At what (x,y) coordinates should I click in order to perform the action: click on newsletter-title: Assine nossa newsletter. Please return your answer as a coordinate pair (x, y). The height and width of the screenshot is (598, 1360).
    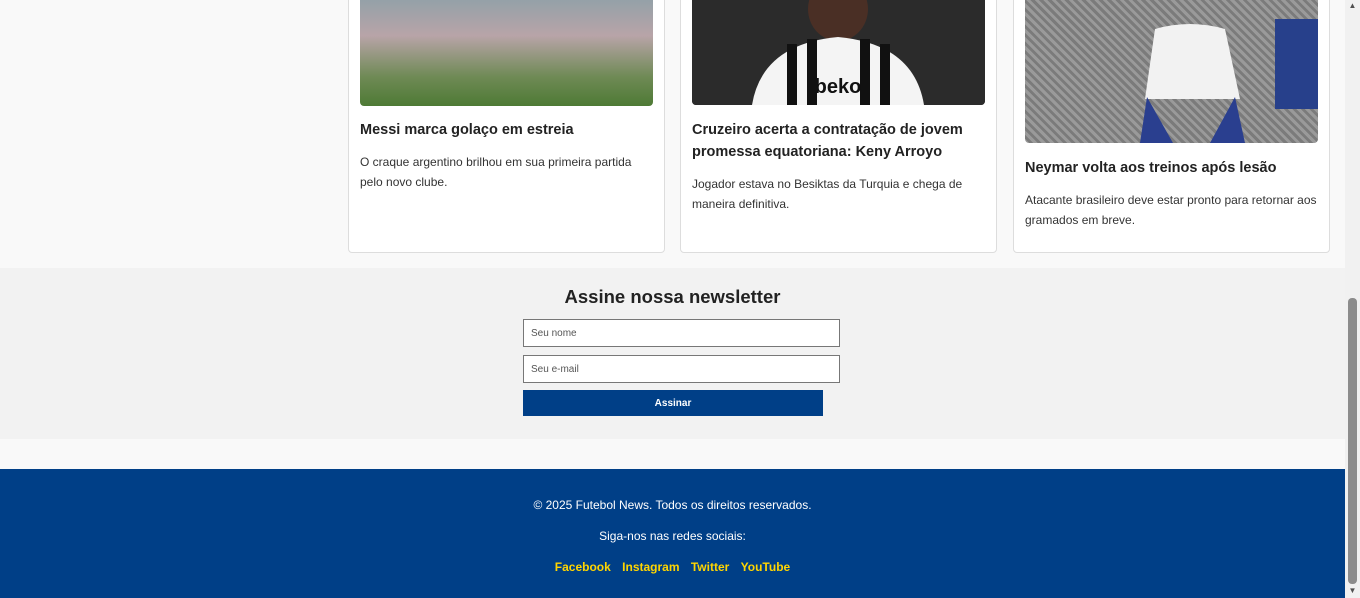
    Looking at the image, I should click on (672, 296).